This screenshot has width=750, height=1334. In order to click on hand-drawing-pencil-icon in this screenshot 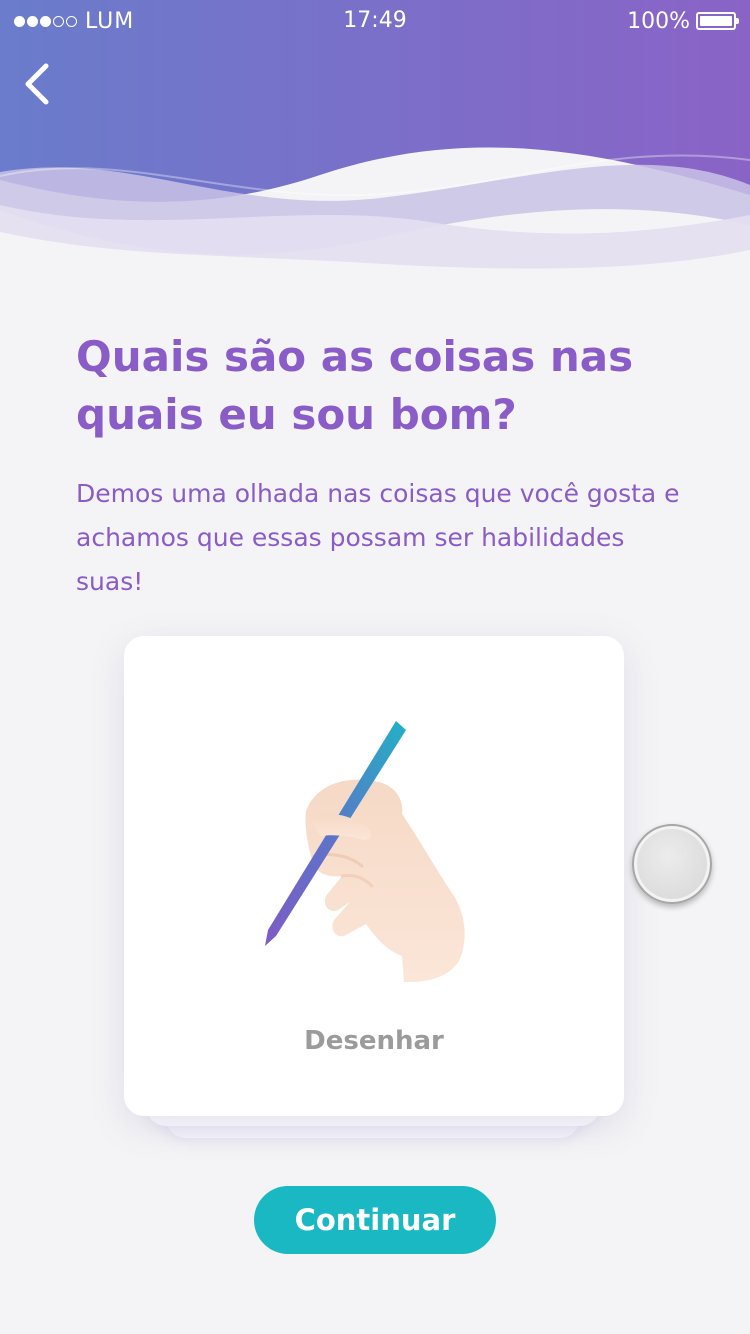, I will do `click(374, 851)`.